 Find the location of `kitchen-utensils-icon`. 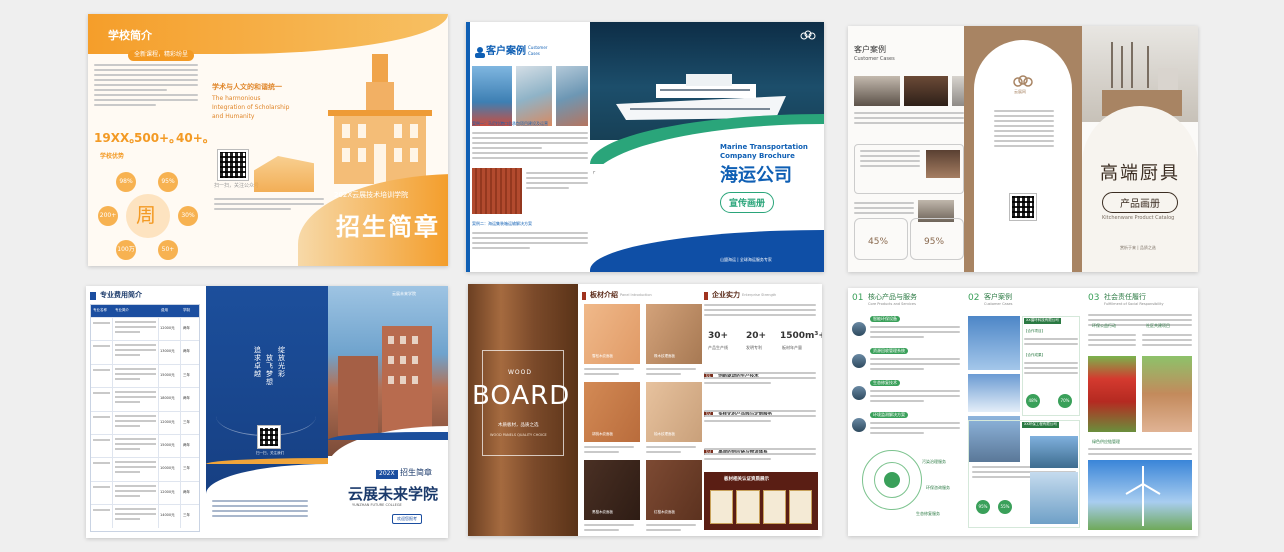

kitchen-utensils-icon is located at coordinates (1142, 79).